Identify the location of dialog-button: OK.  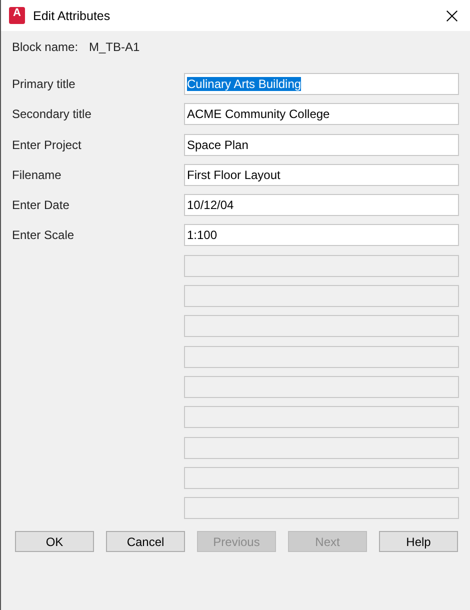
(54, 541).